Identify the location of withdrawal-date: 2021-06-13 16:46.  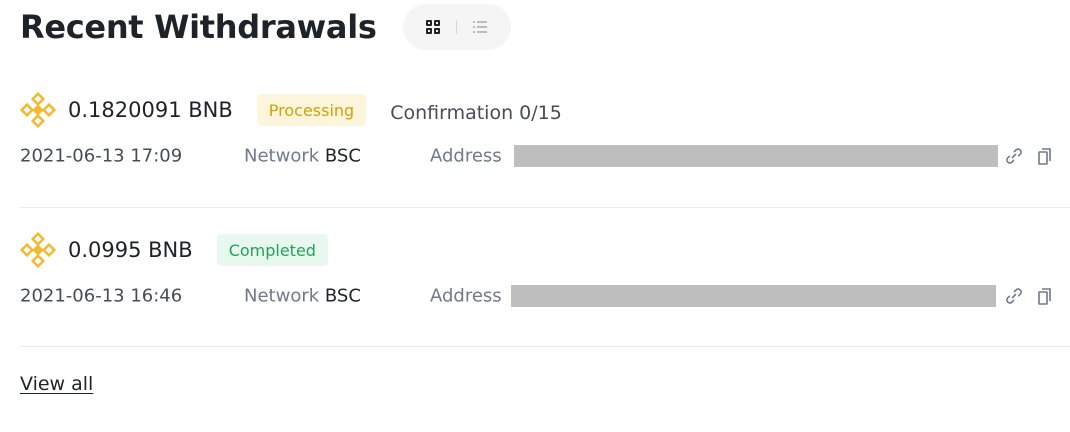
(101, 296).